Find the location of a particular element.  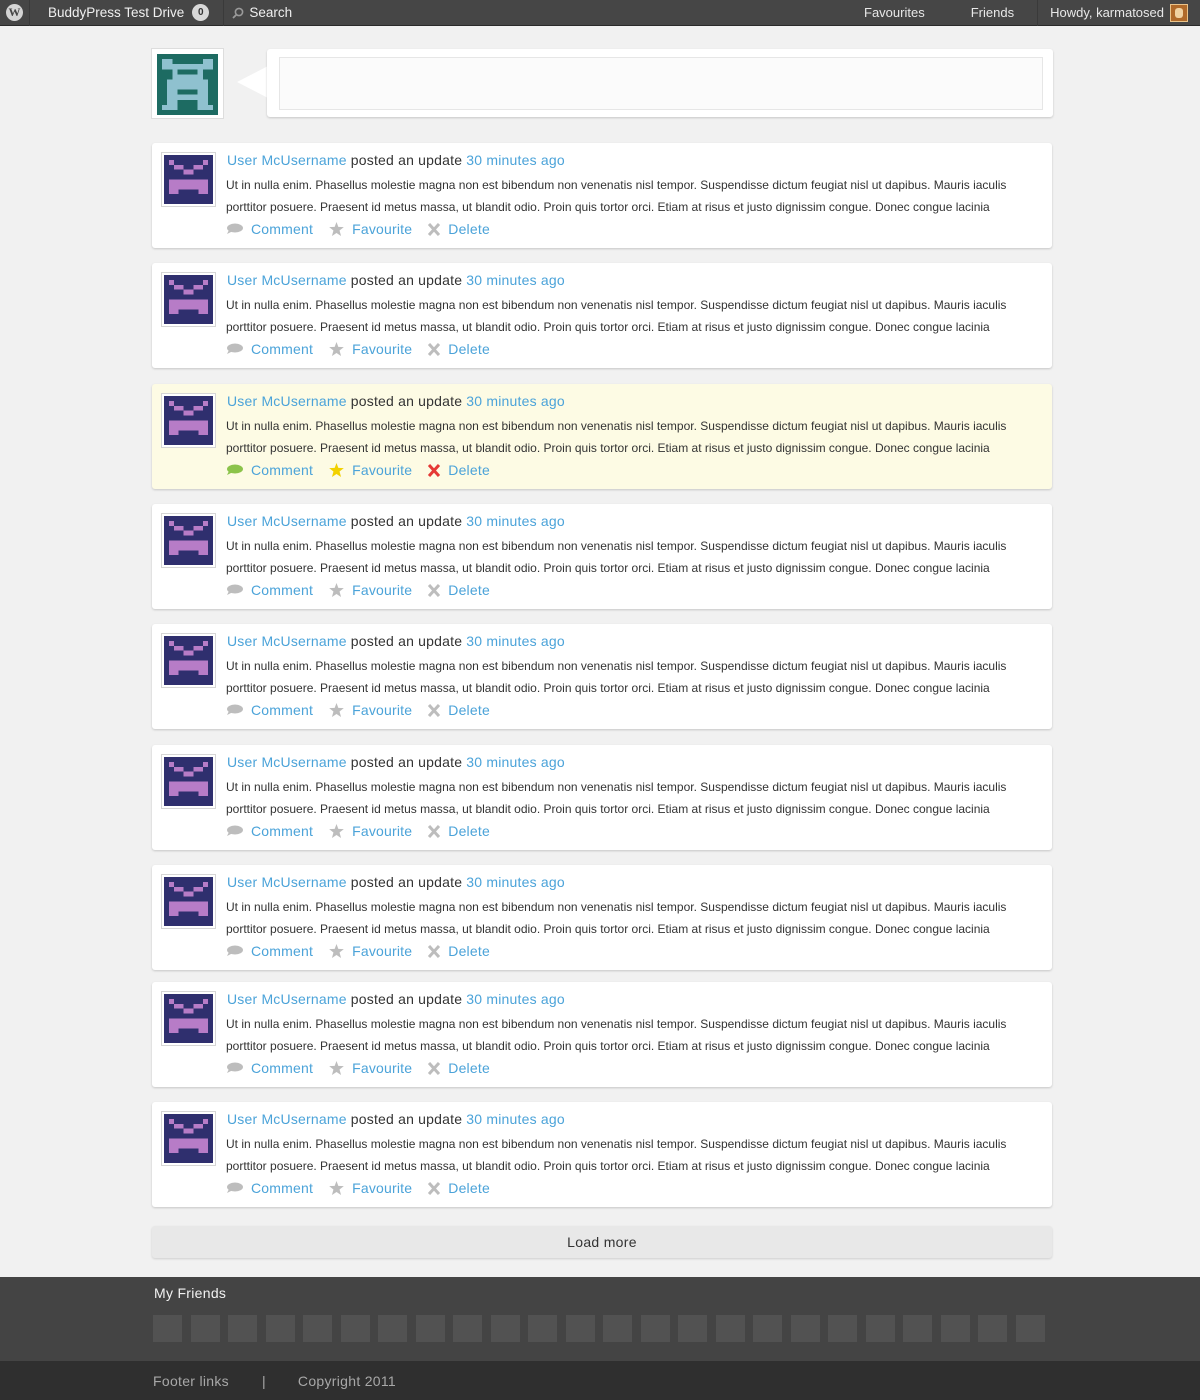

footer-links: Footer links is located at coordinates (191, 1381).